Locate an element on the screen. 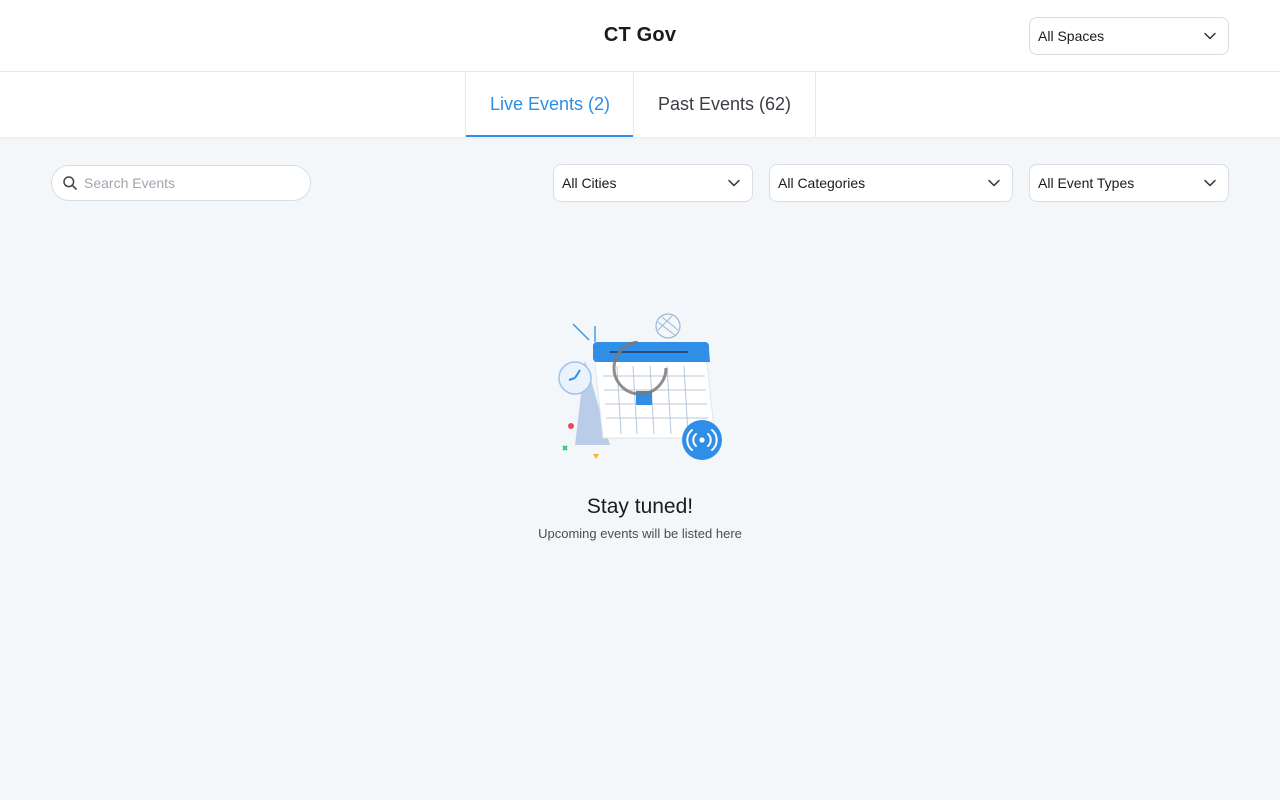  cities-select-value: All Cities is located at coordinates (589, 183).